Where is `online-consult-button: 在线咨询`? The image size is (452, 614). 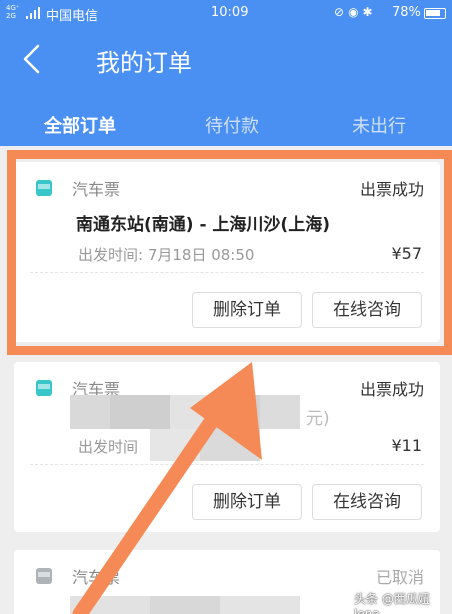 online-consult-button: 在线咨询 is located at coordinates (367, 502).